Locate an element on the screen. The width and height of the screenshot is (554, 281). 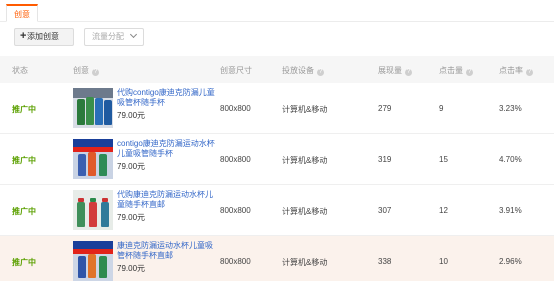
tab-bar: 创意 is located at coordinates (277, 11).